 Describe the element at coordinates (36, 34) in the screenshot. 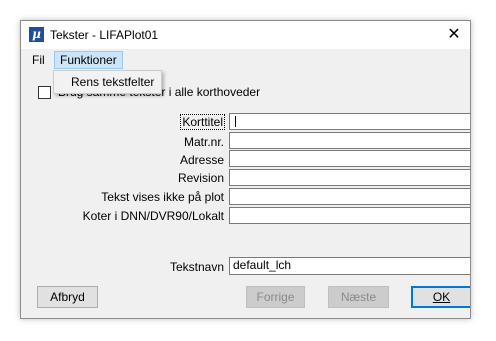

I see `app-icon: µ` at that location.